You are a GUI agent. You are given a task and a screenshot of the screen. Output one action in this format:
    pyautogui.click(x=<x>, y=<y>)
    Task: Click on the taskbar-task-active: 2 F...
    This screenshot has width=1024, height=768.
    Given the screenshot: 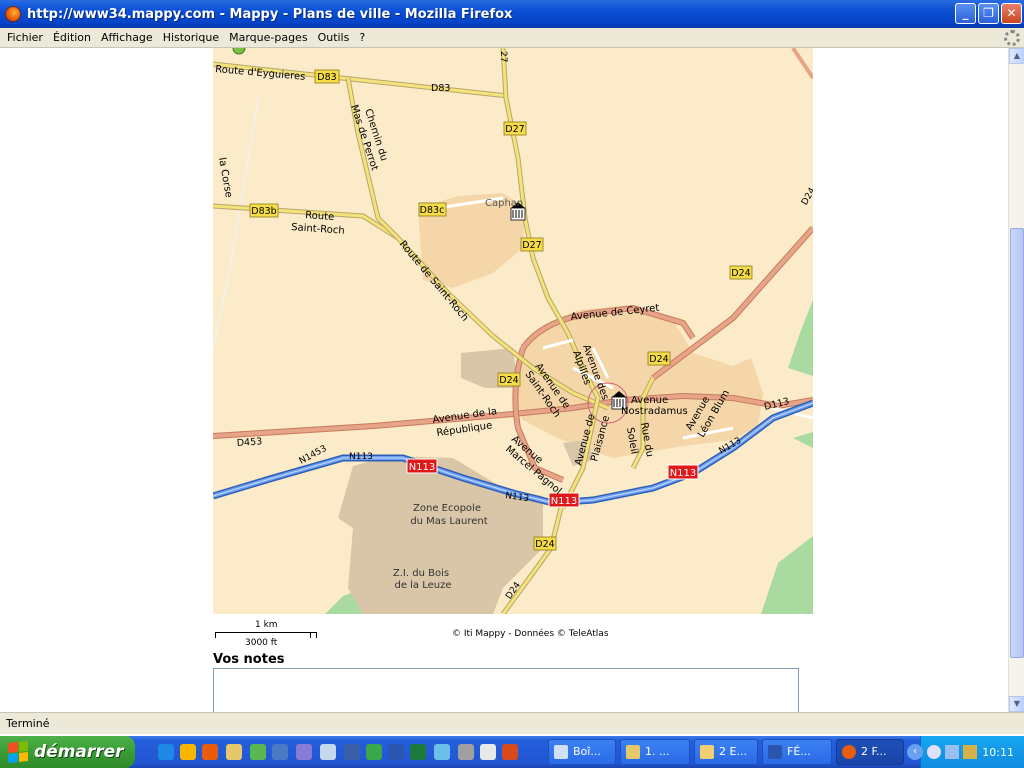 What is the action you would take?
    pyautogui.click(x=870, y=752)
    